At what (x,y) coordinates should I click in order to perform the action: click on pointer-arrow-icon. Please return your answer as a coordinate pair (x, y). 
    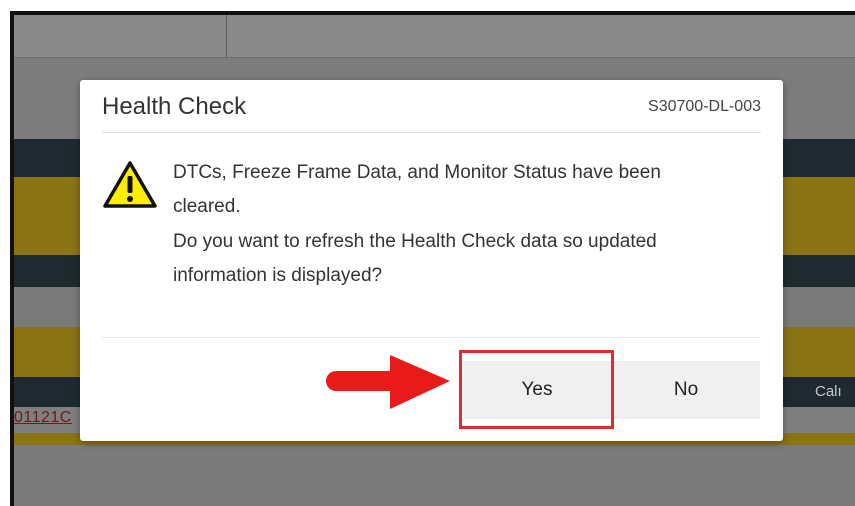
    Looking at the image, I should click on (388, 382).